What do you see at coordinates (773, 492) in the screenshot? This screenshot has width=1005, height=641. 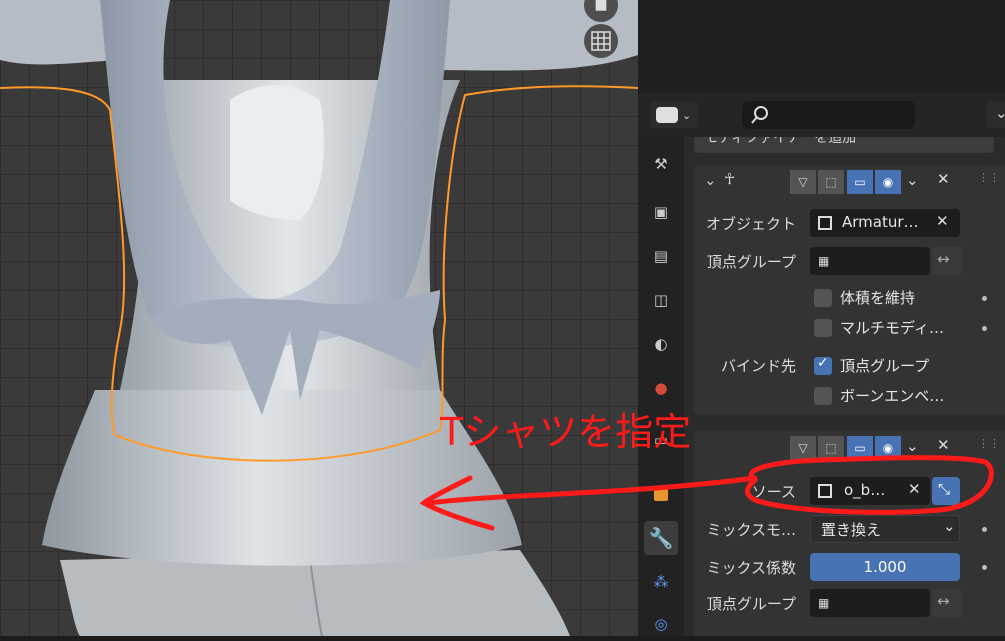 I see `source-label: ソース` at bounding box center [773, 492].